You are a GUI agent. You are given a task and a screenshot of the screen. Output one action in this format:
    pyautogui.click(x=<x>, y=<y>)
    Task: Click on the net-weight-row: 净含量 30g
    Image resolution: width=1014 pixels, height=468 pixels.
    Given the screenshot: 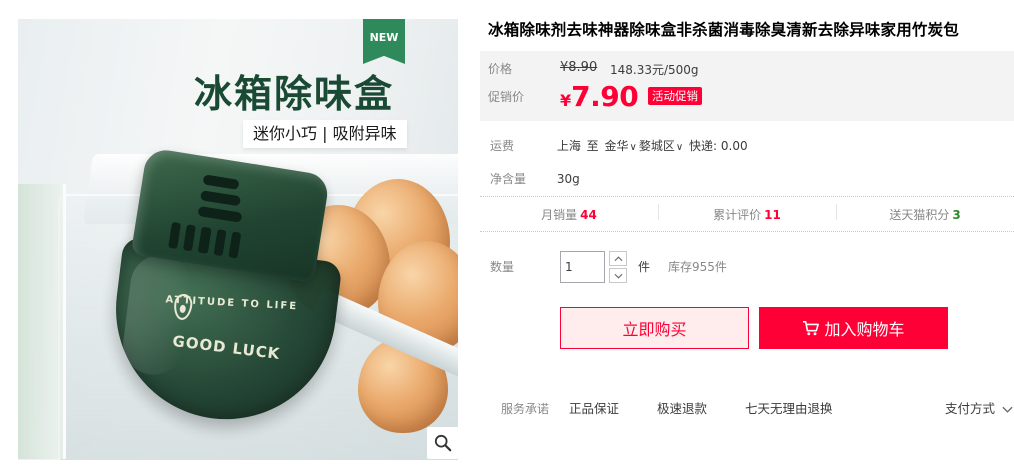 What is the action you would take?
    pyautogui.click(x=535, y=178)
    